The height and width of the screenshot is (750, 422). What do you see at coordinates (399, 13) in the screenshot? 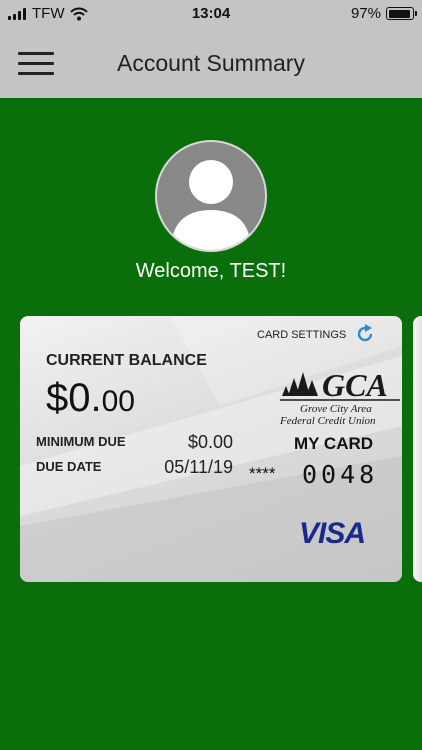
I see `battery-level` at bounding box center [399, 13].